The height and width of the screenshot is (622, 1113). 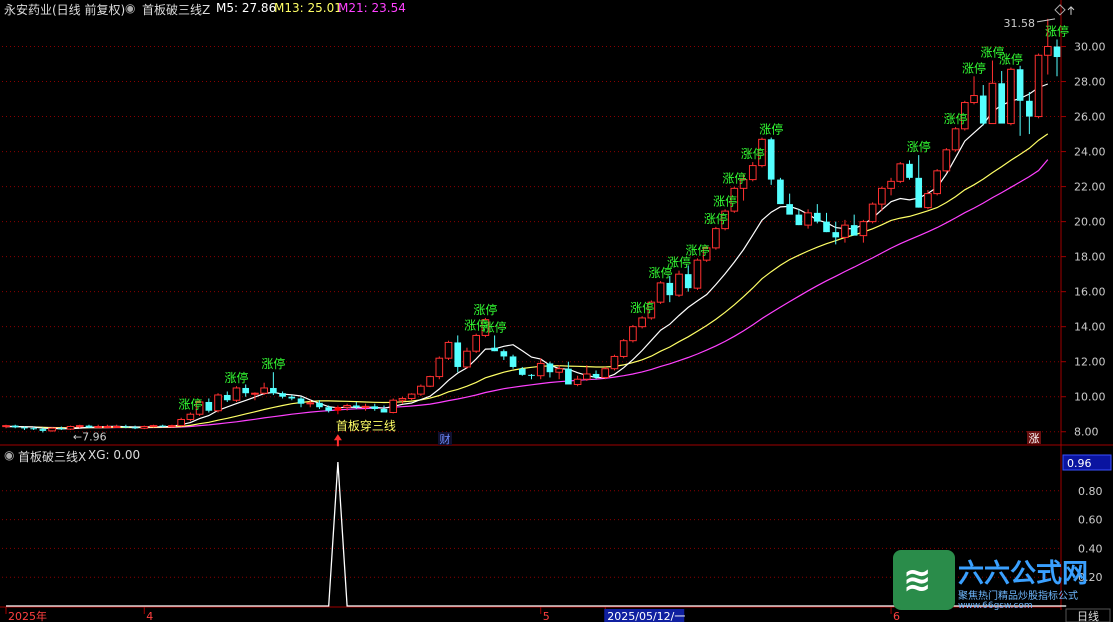 What do you see at coordinates (546, 616) in the screenshot?
I see `x-tick-label: 5` at bounding box center [546, 616].